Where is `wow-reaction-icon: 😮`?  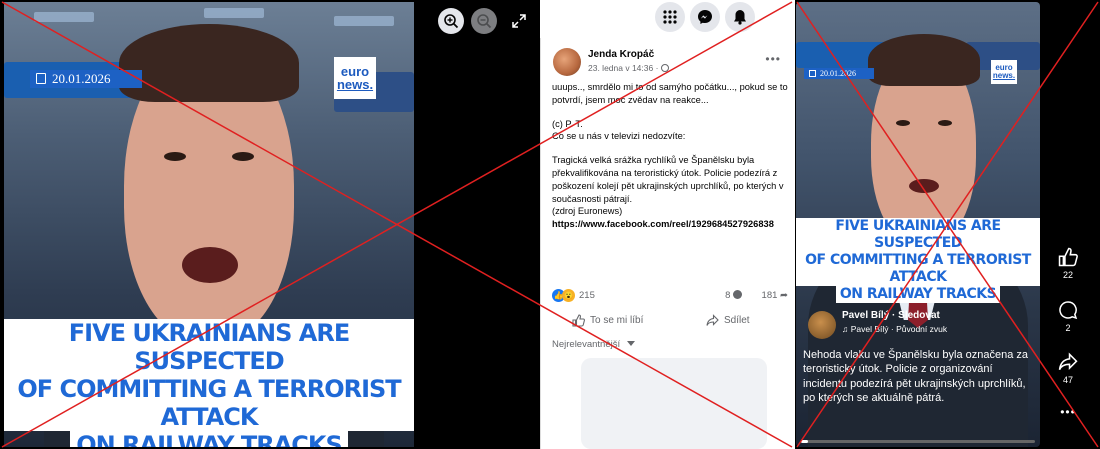 wow-reaction-icon: 😮 is located at coordinates (568, 295).